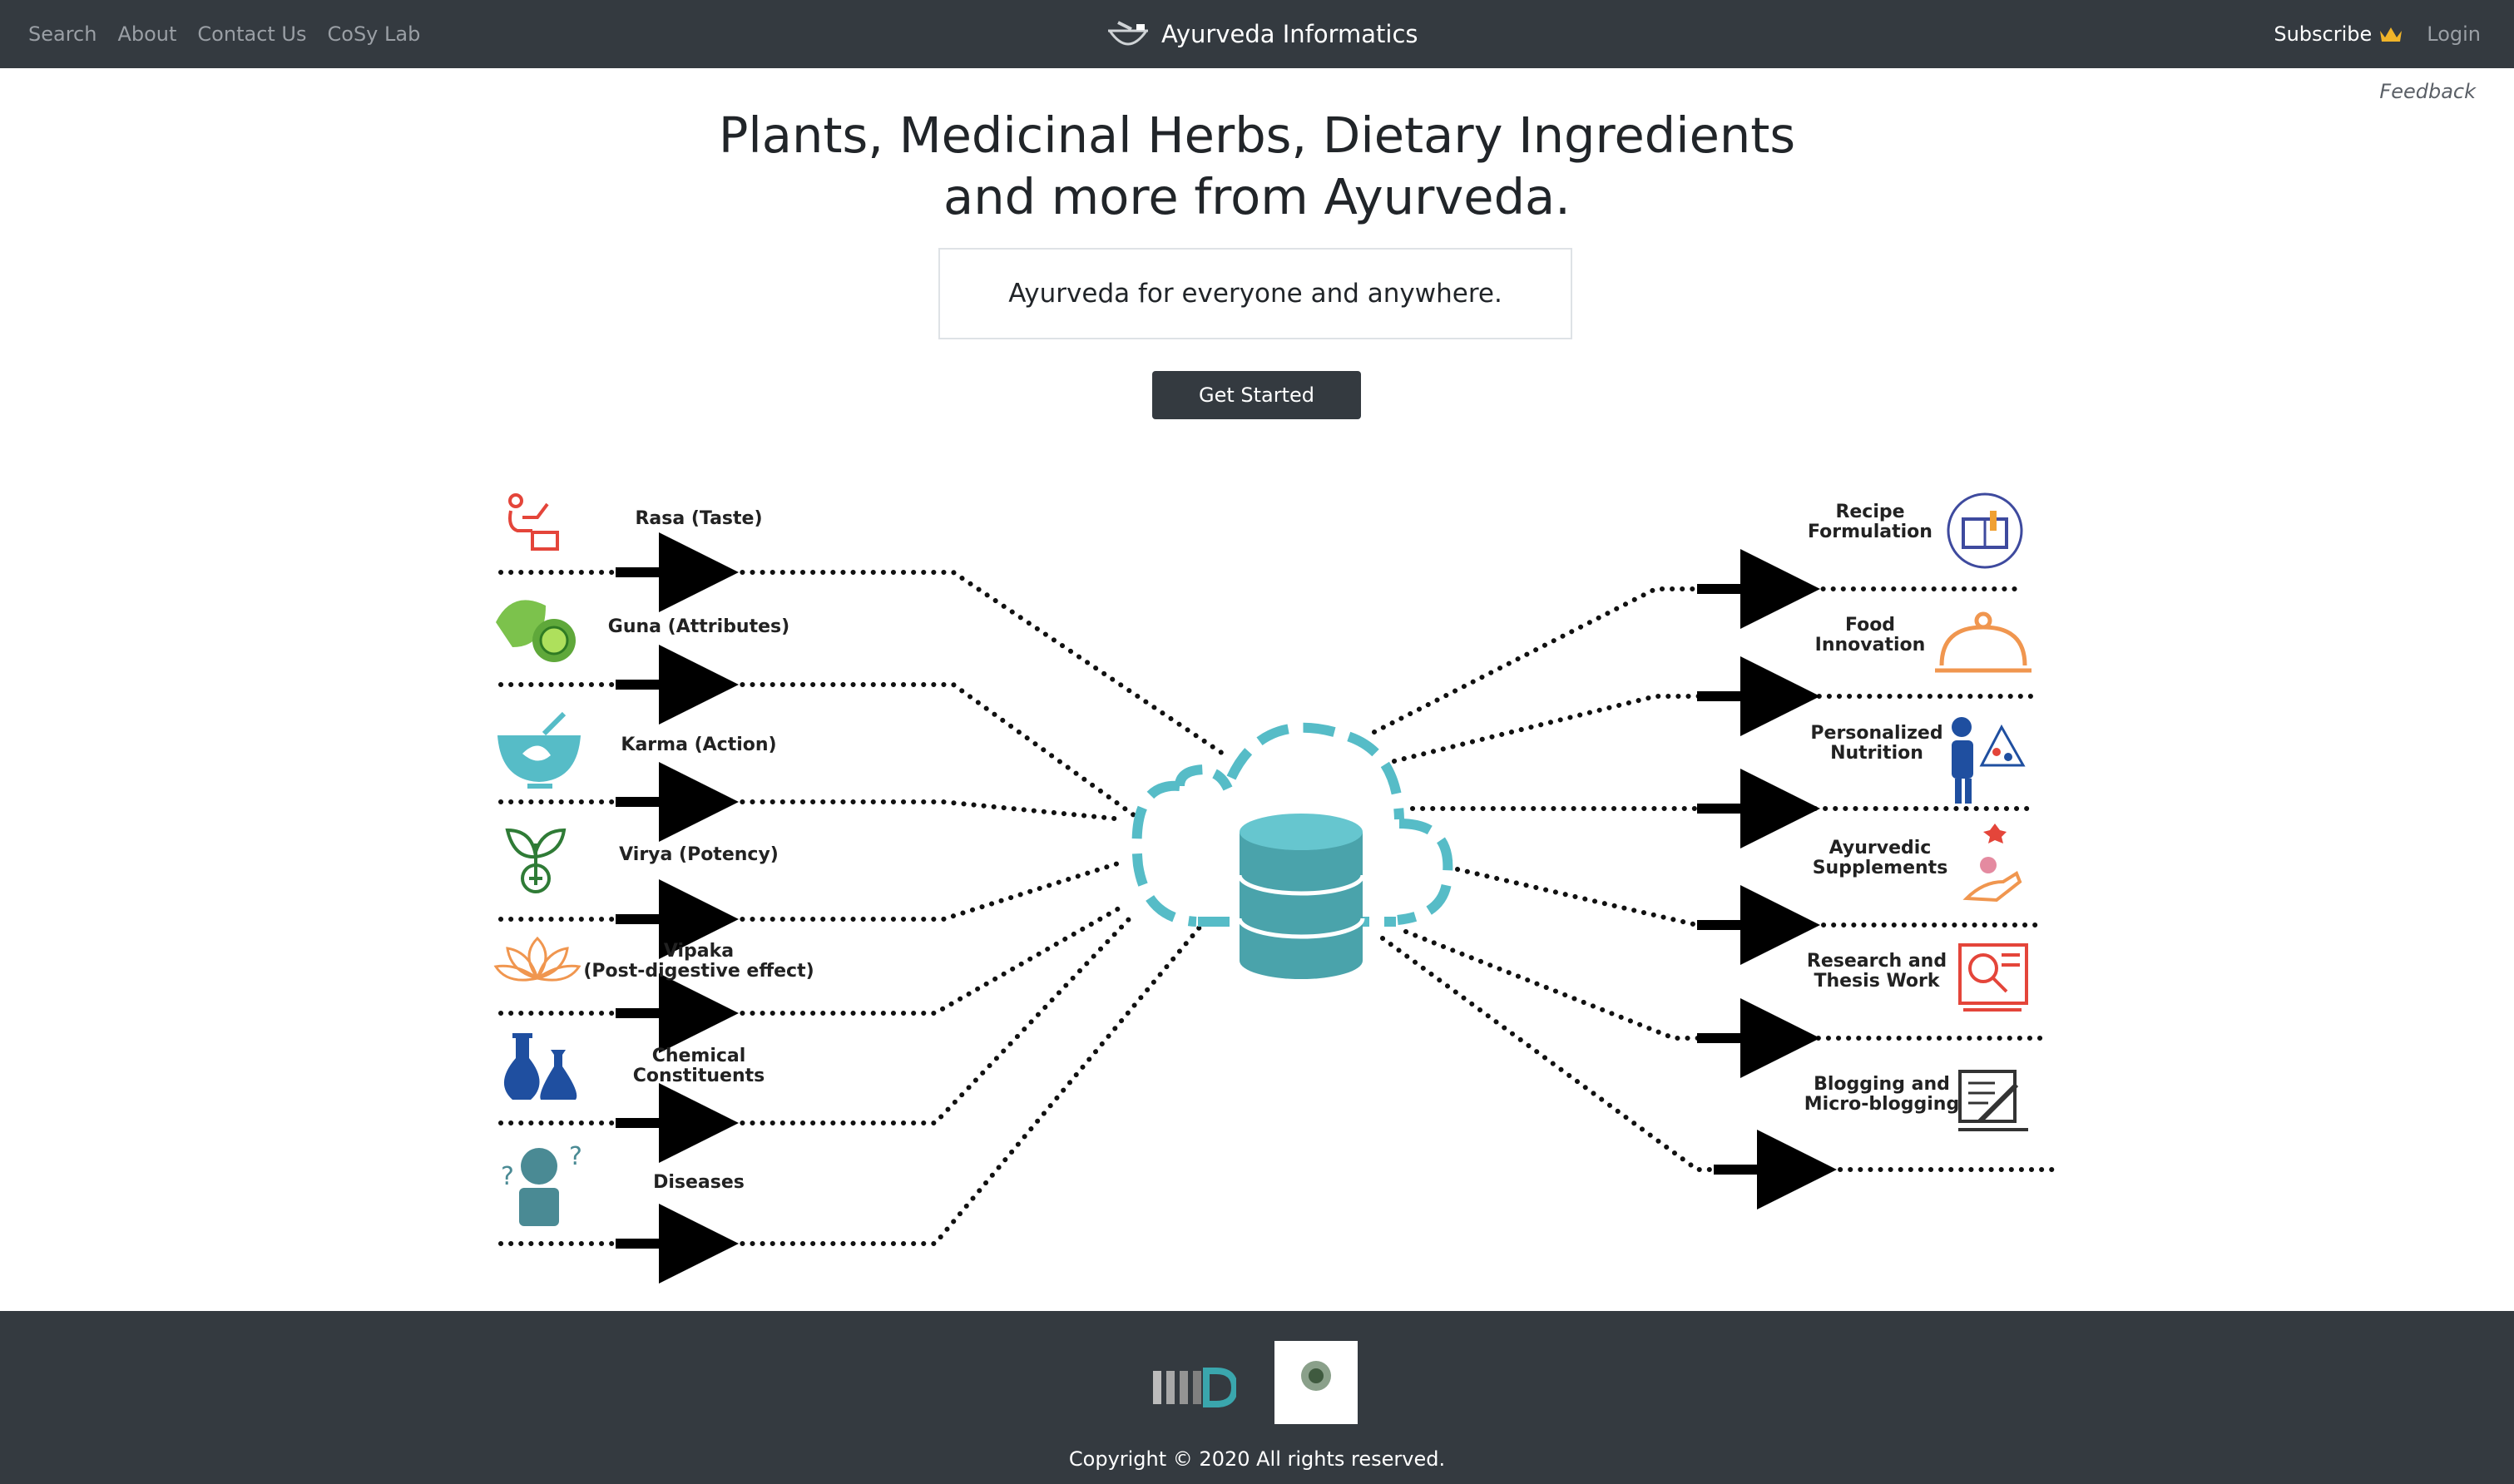  Describe the element at coordinates (1877, 981) in the screenshot. I see `output-label-line: Thesis Work` at that location.